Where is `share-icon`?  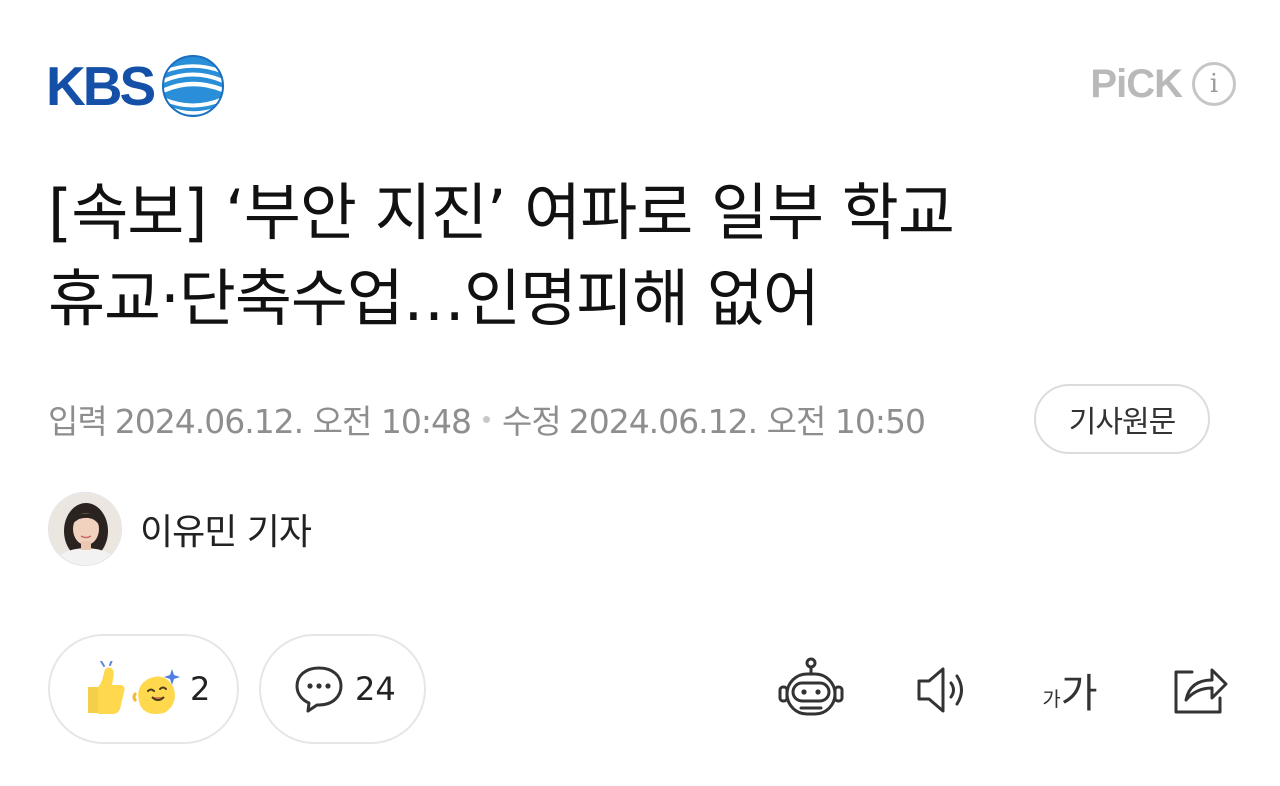
share-icon is located at coordinates (1201, 691).